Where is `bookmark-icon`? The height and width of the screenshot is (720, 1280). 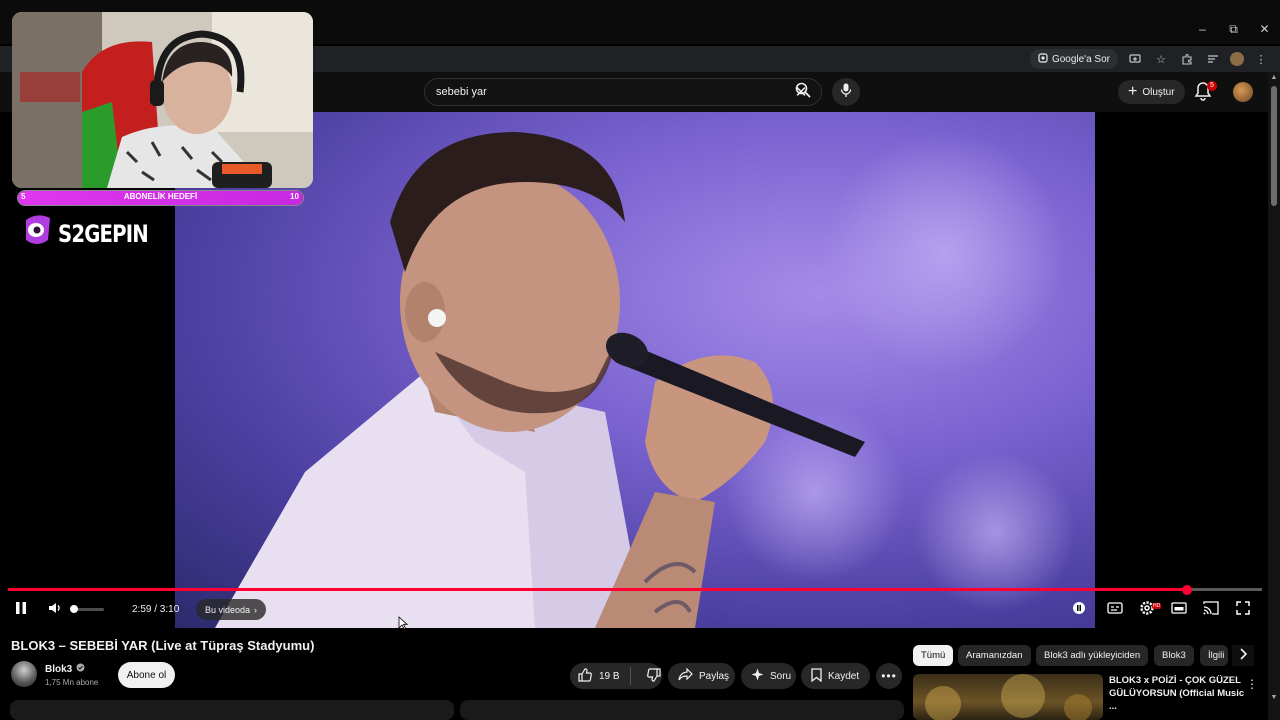
bookmark-icon is located at coordinates (816, 676).